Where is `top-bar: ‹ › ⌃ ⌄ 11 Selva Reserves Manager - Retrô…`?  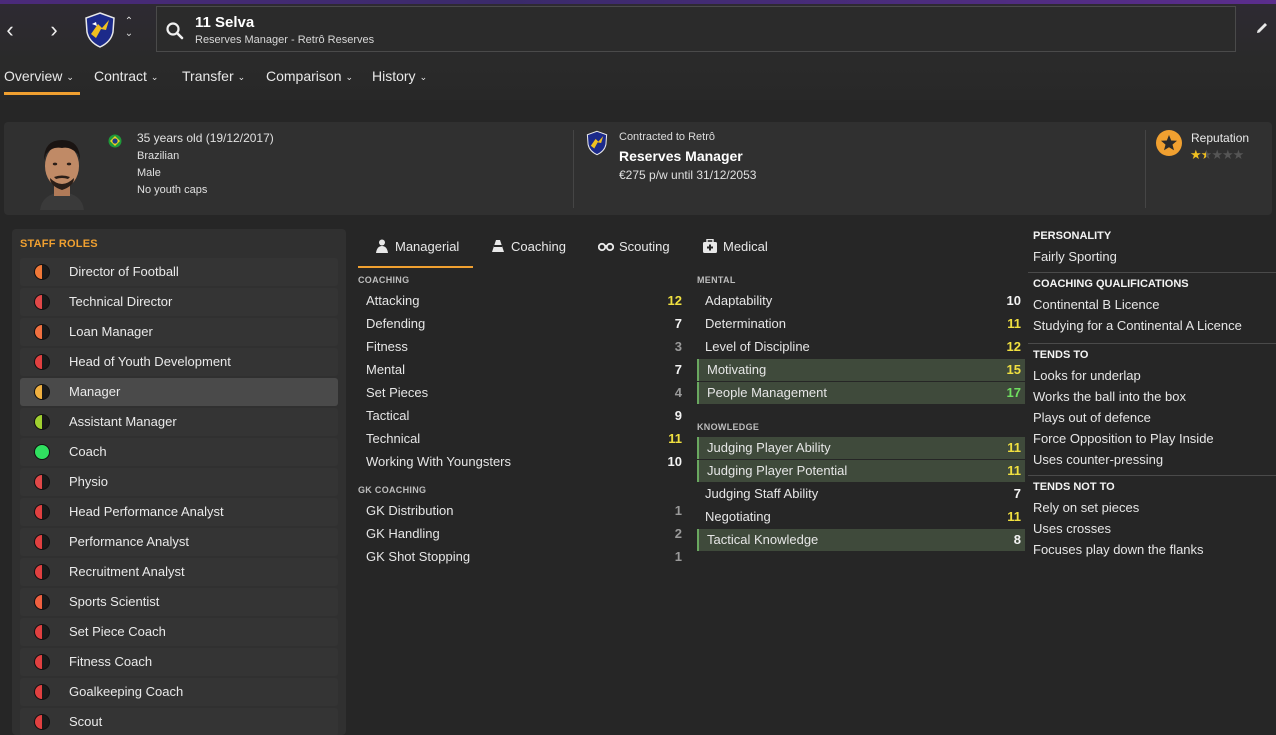 top-bar: ‹ › ⌃ ⌄ 11 Selva Reserves Manager - Retrô… is located at coordinates (638, 50).